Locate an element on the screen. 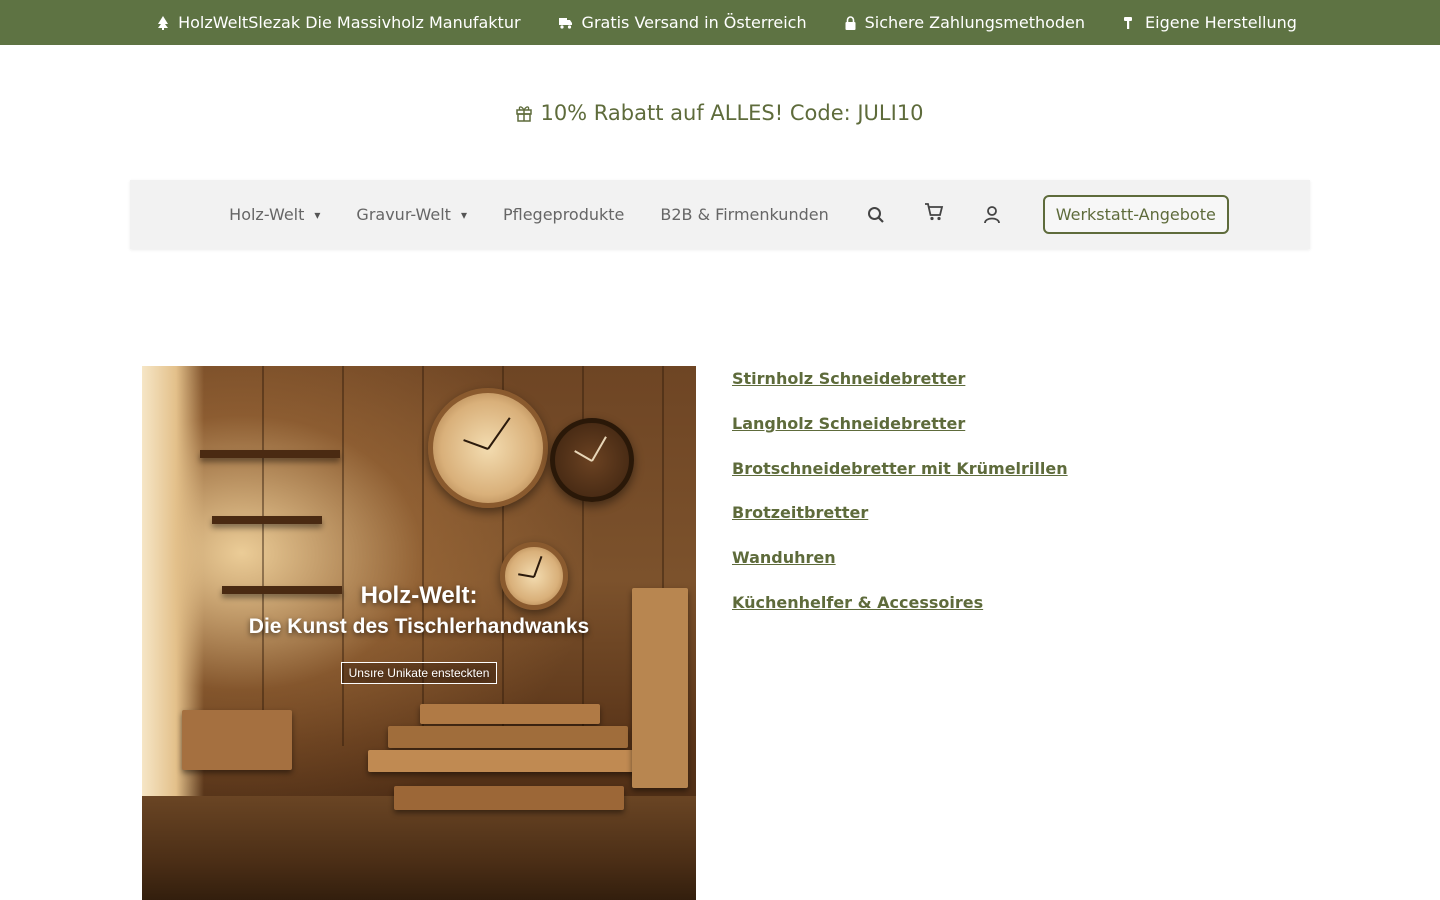  user-icon is located at coordinates (992, 215).